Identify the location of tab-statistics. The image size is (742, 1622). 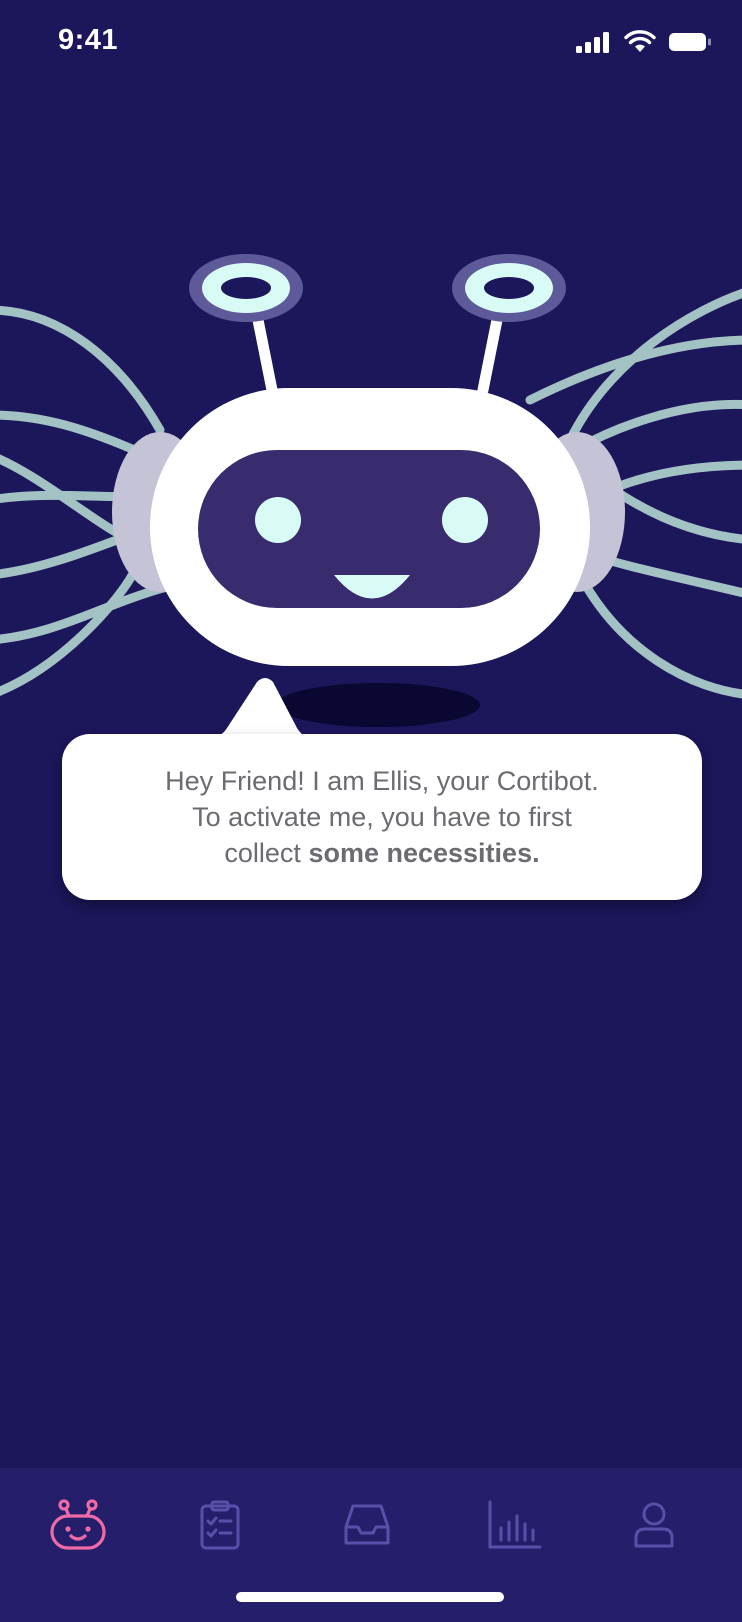
(515, 1527).